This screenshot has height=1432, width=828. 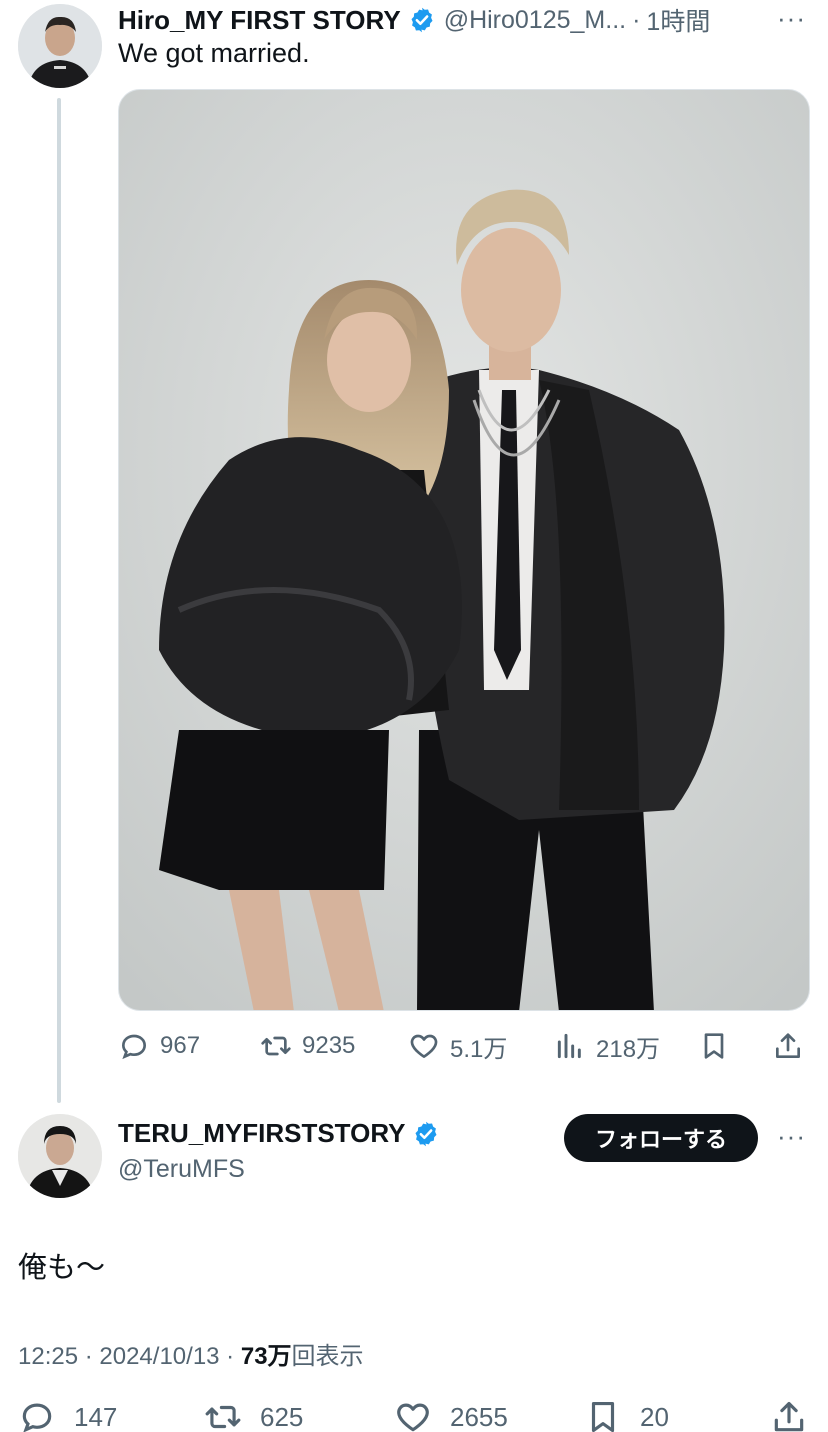 What do you see at coordinates (479, 1049) in the screenshot?
I see `like-count: 5.1万` at bounding box center [479, 1049].